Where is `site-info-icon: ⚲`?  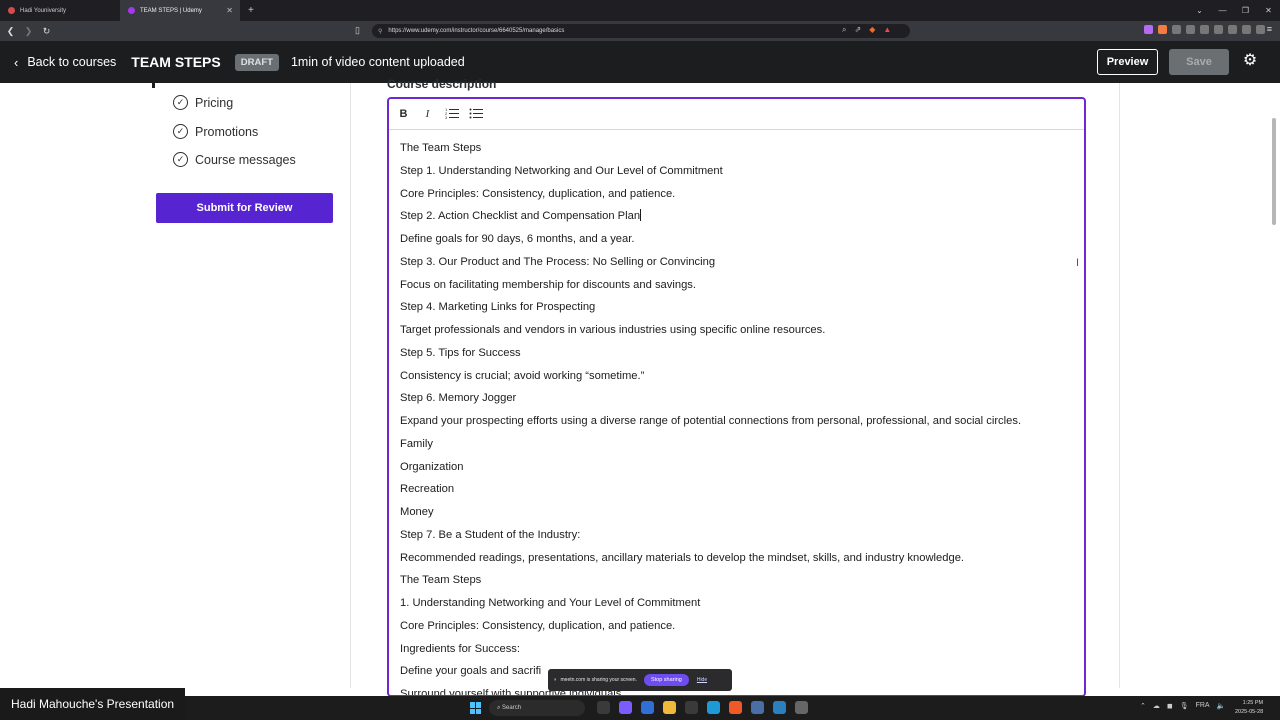 site-info-icon: ⚲ is located at coordinates (380, 31).